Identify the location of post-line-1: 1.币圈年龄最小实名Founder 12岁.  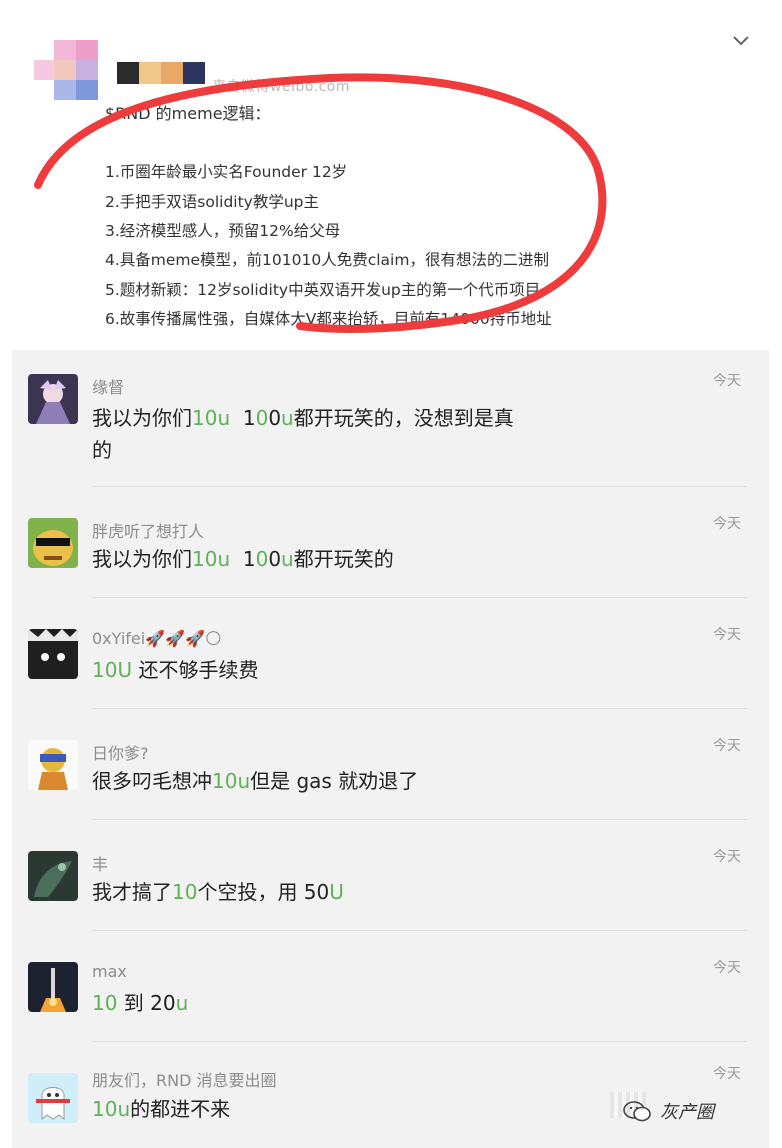
(226, 172).